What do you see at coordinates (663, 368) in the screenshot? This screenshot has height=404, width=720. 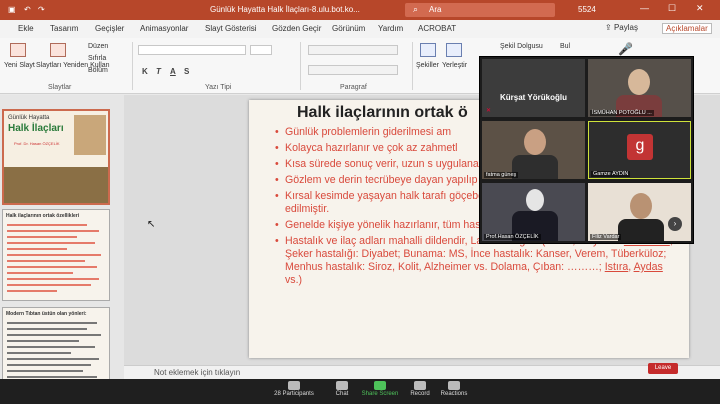 I see `leave-button: Leave` at bounding box center [663, 368].